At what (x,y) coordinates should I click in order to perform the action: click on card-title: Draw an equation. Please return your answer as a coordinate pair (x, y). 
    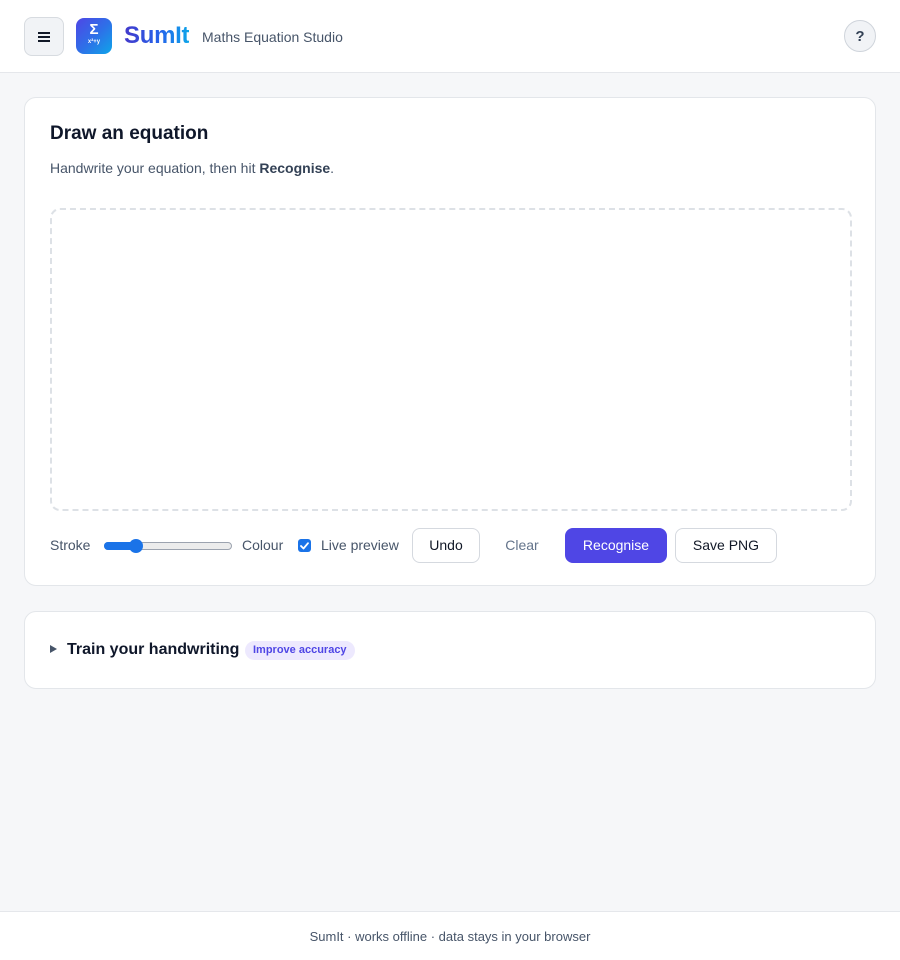
    Looking at the image, I should click on (129, 133).